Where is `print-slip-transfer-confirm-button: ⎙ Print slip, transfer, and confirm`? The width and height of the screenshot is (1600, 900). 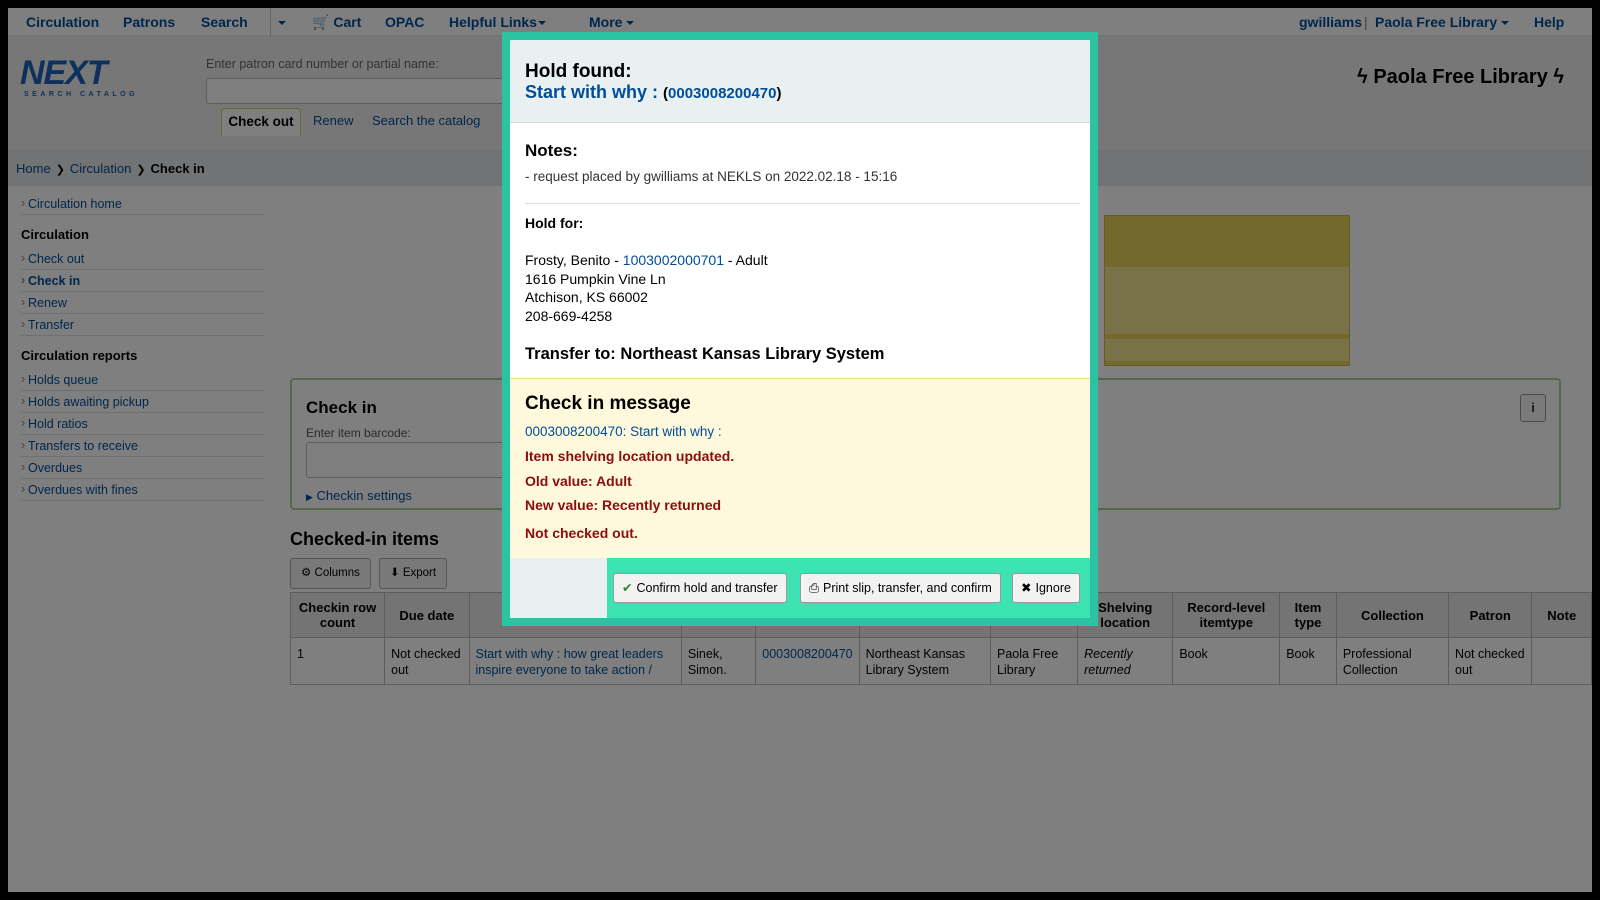 print-slip-transfer-confirm-button: ⎙ Print slip, transfer, and confirm is located at coordinates (900, 588).